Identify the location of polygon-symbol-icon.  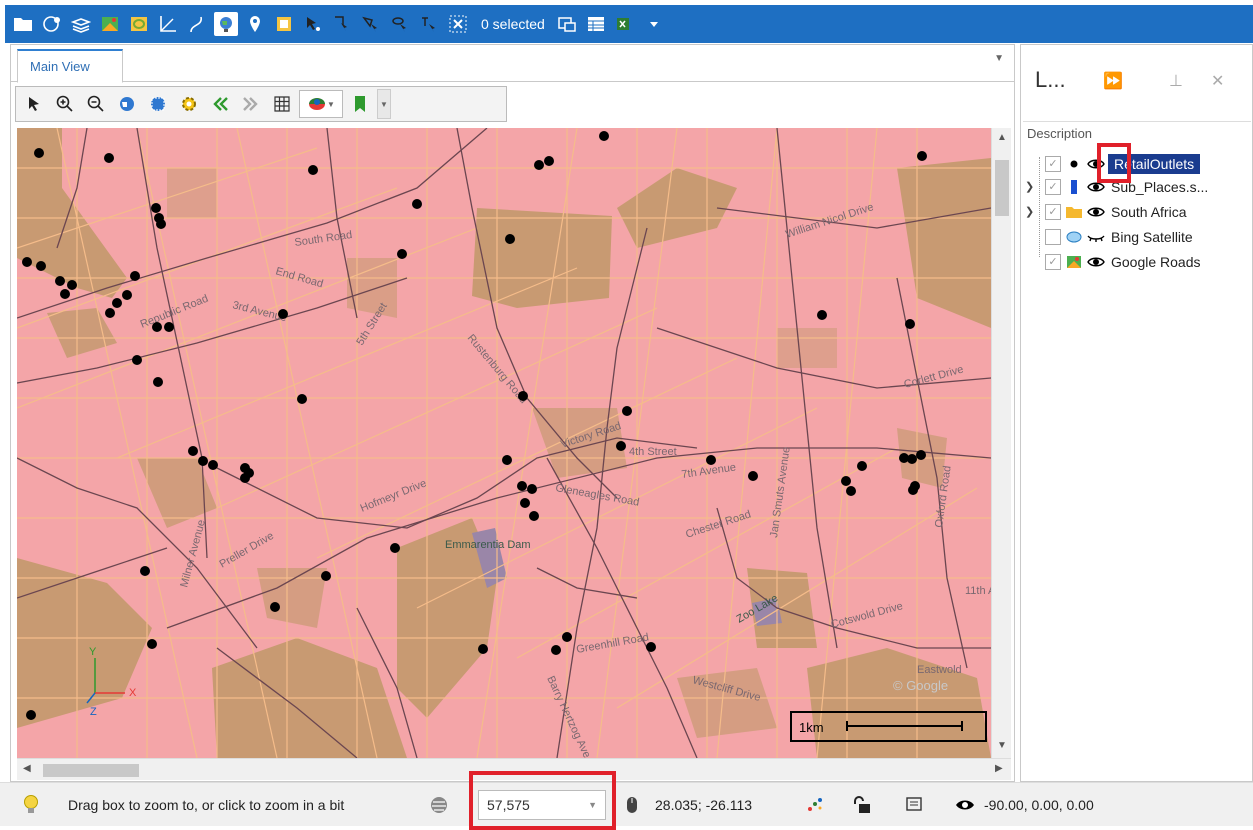
(1074, 187).